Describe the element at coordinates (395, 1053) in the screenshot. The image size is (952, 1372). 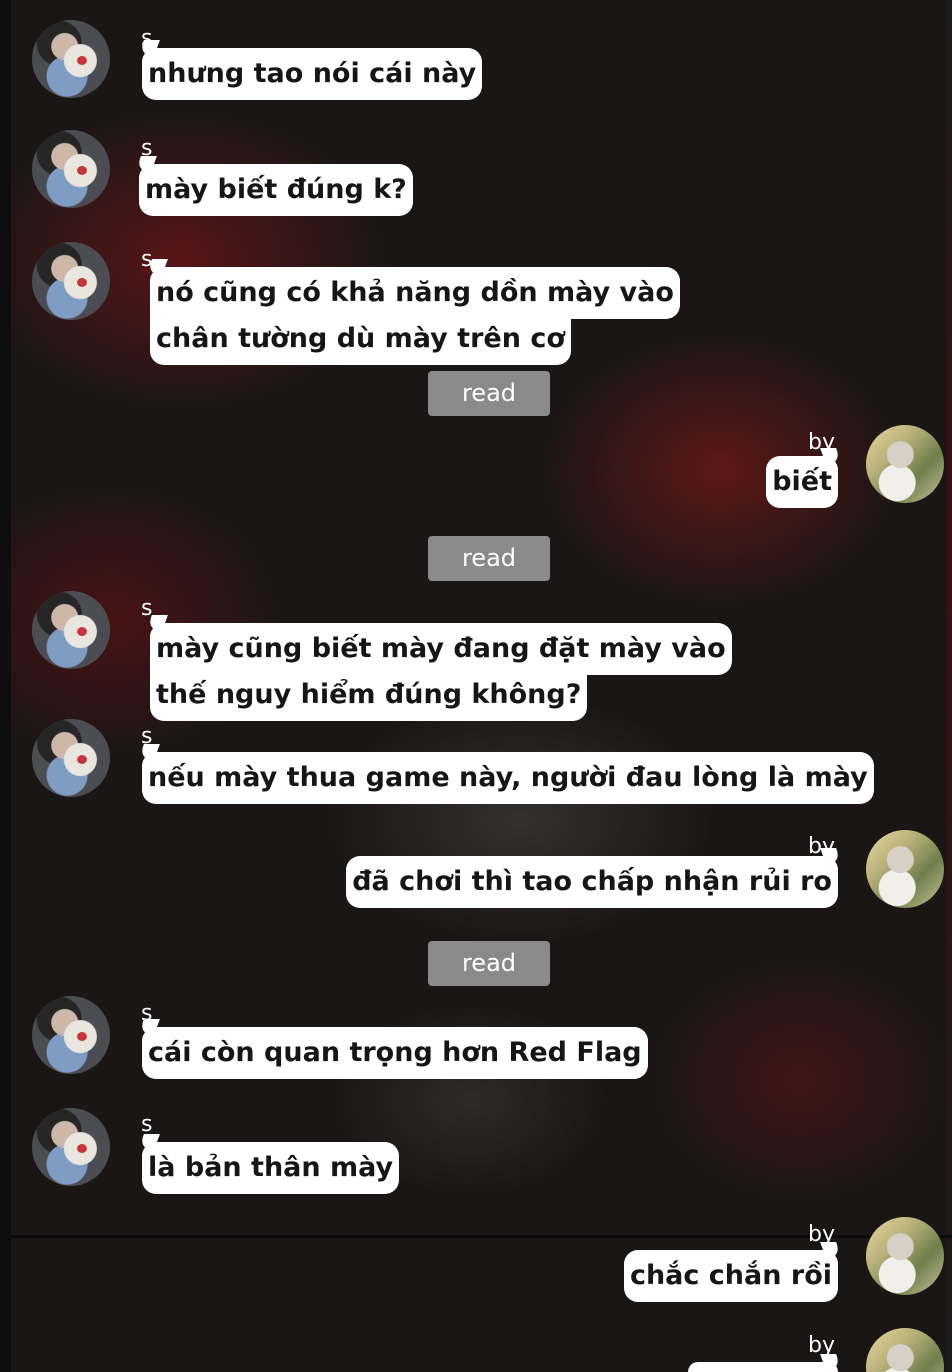
I see `message-bubble: cái còn quan trọng hơn Red Flag` at that location.